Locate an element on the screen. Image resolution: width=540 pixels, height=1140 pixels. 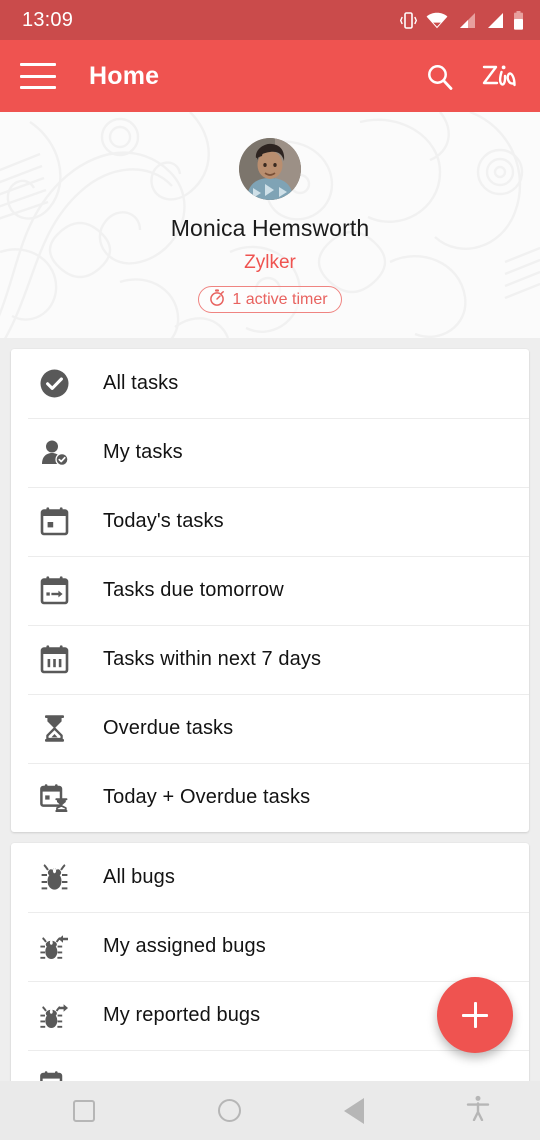
square-icon is located at coordinates (83, 1110).